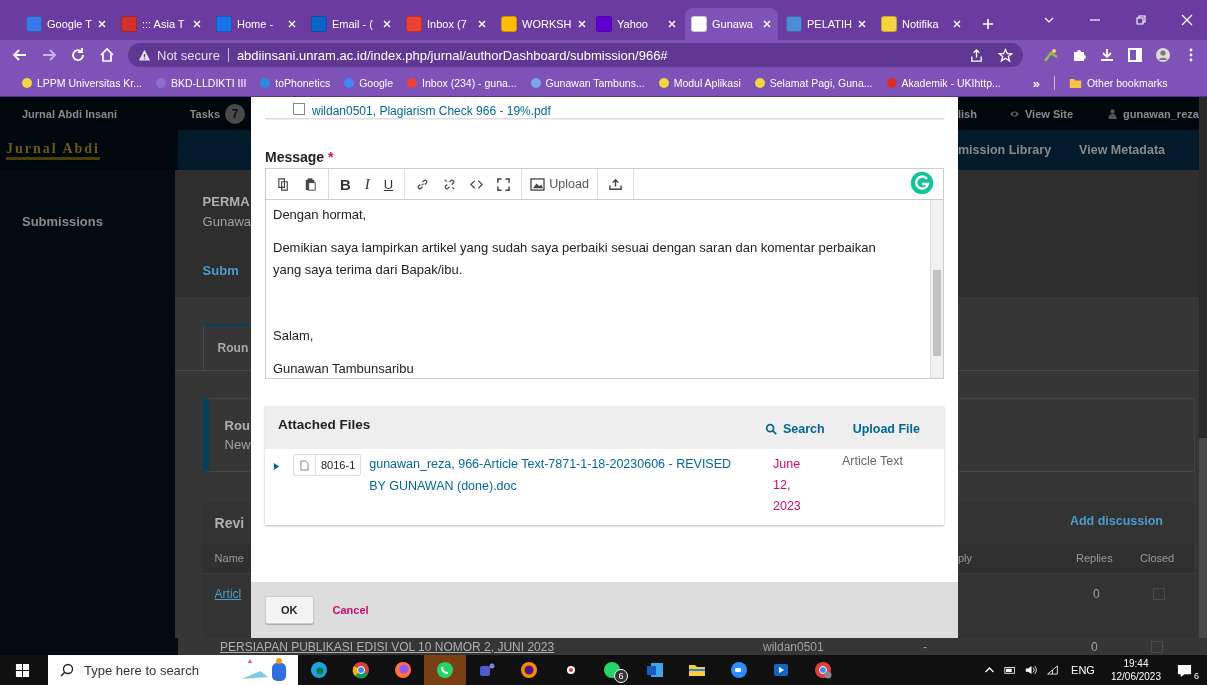 The image size is (1207, 685). What do you see at coordinates (575, 259) in the screenshot?
I see `message-paragraph: Demikian saya lampirkan artikel yang sudah saya perbaiki sesuai dengan saran dan komentar perbaikan yang saya terima dari Bapak/ibu.` at bounding box center [575, 259].